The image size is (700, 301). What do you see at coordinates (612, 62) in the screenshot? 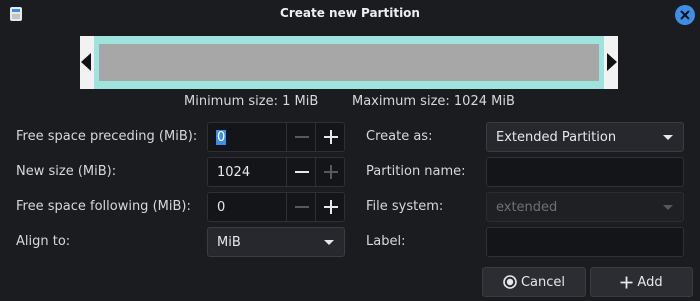
I see `resize-handle-right` at bounding box center [612, 62].